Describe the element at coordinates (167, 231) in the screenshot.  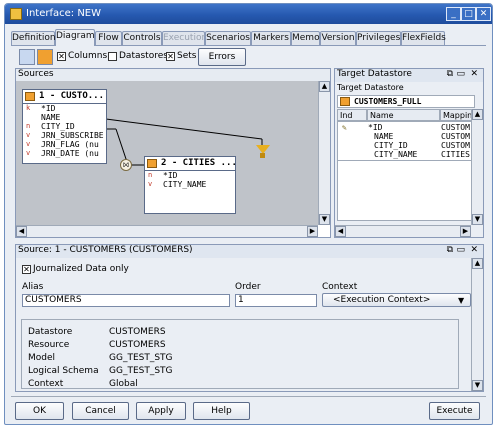
I see `sources-horizontal-scrollbar: ◀ ▶` at that location.